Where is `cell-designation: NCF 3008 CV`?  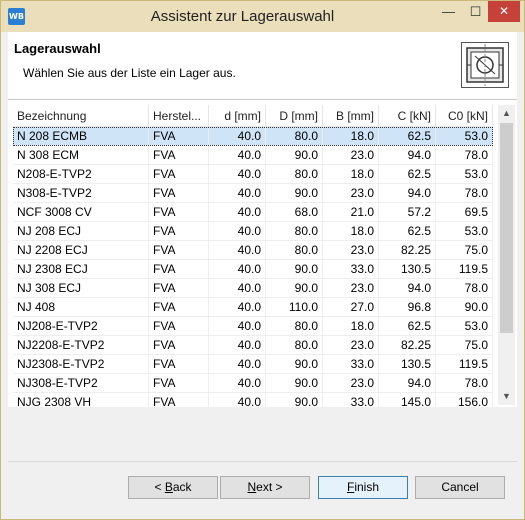
cell-designation: NCF 3008 CV is located at coordinates (81, 212).